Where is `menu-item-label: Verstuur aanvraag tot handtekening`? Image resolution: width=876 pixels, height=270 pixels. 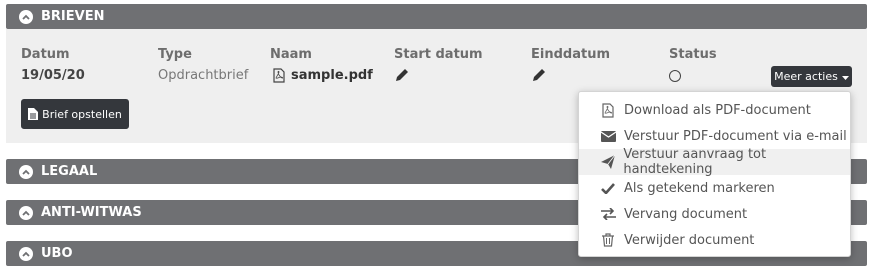 menu-item-label: Verstuur aanvraag tot handtekening is located at coordinates (695, 162).